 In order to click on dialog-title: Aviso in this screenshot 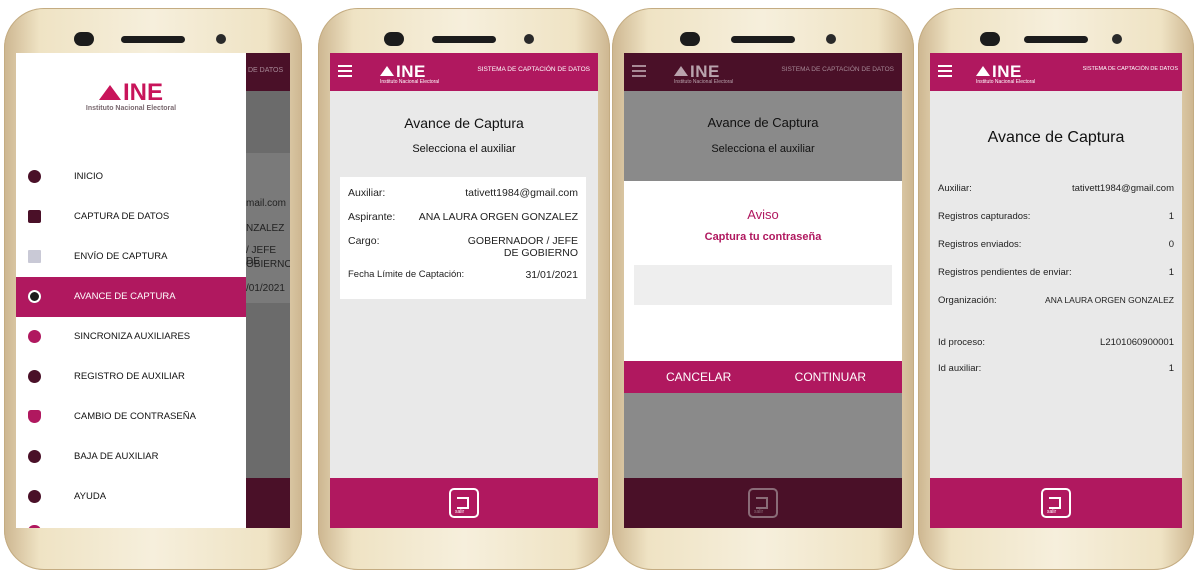, I will do `click(763, 214)`.